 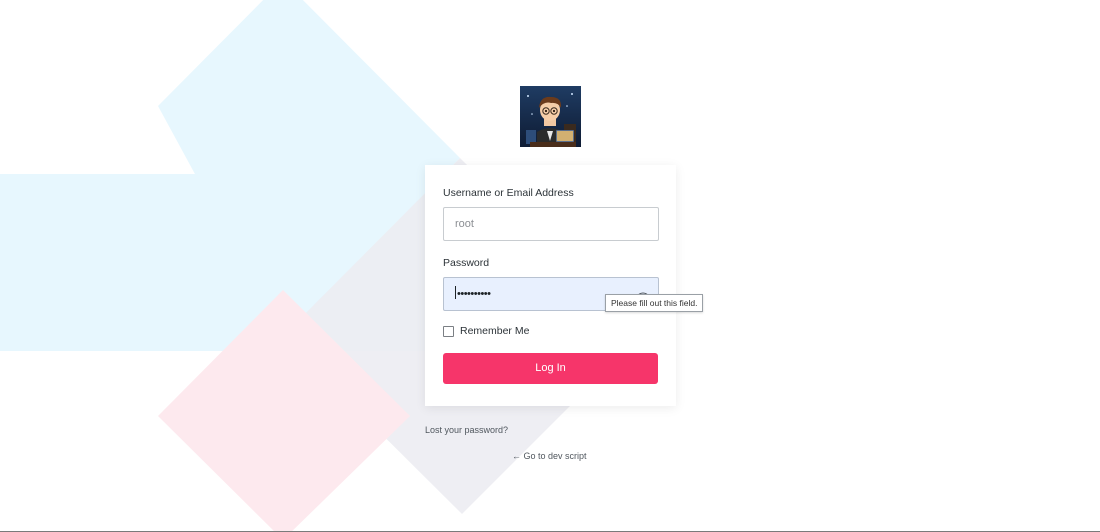 I want to click on lost-password-link: Lost your password?, so click(x=466, y=430).